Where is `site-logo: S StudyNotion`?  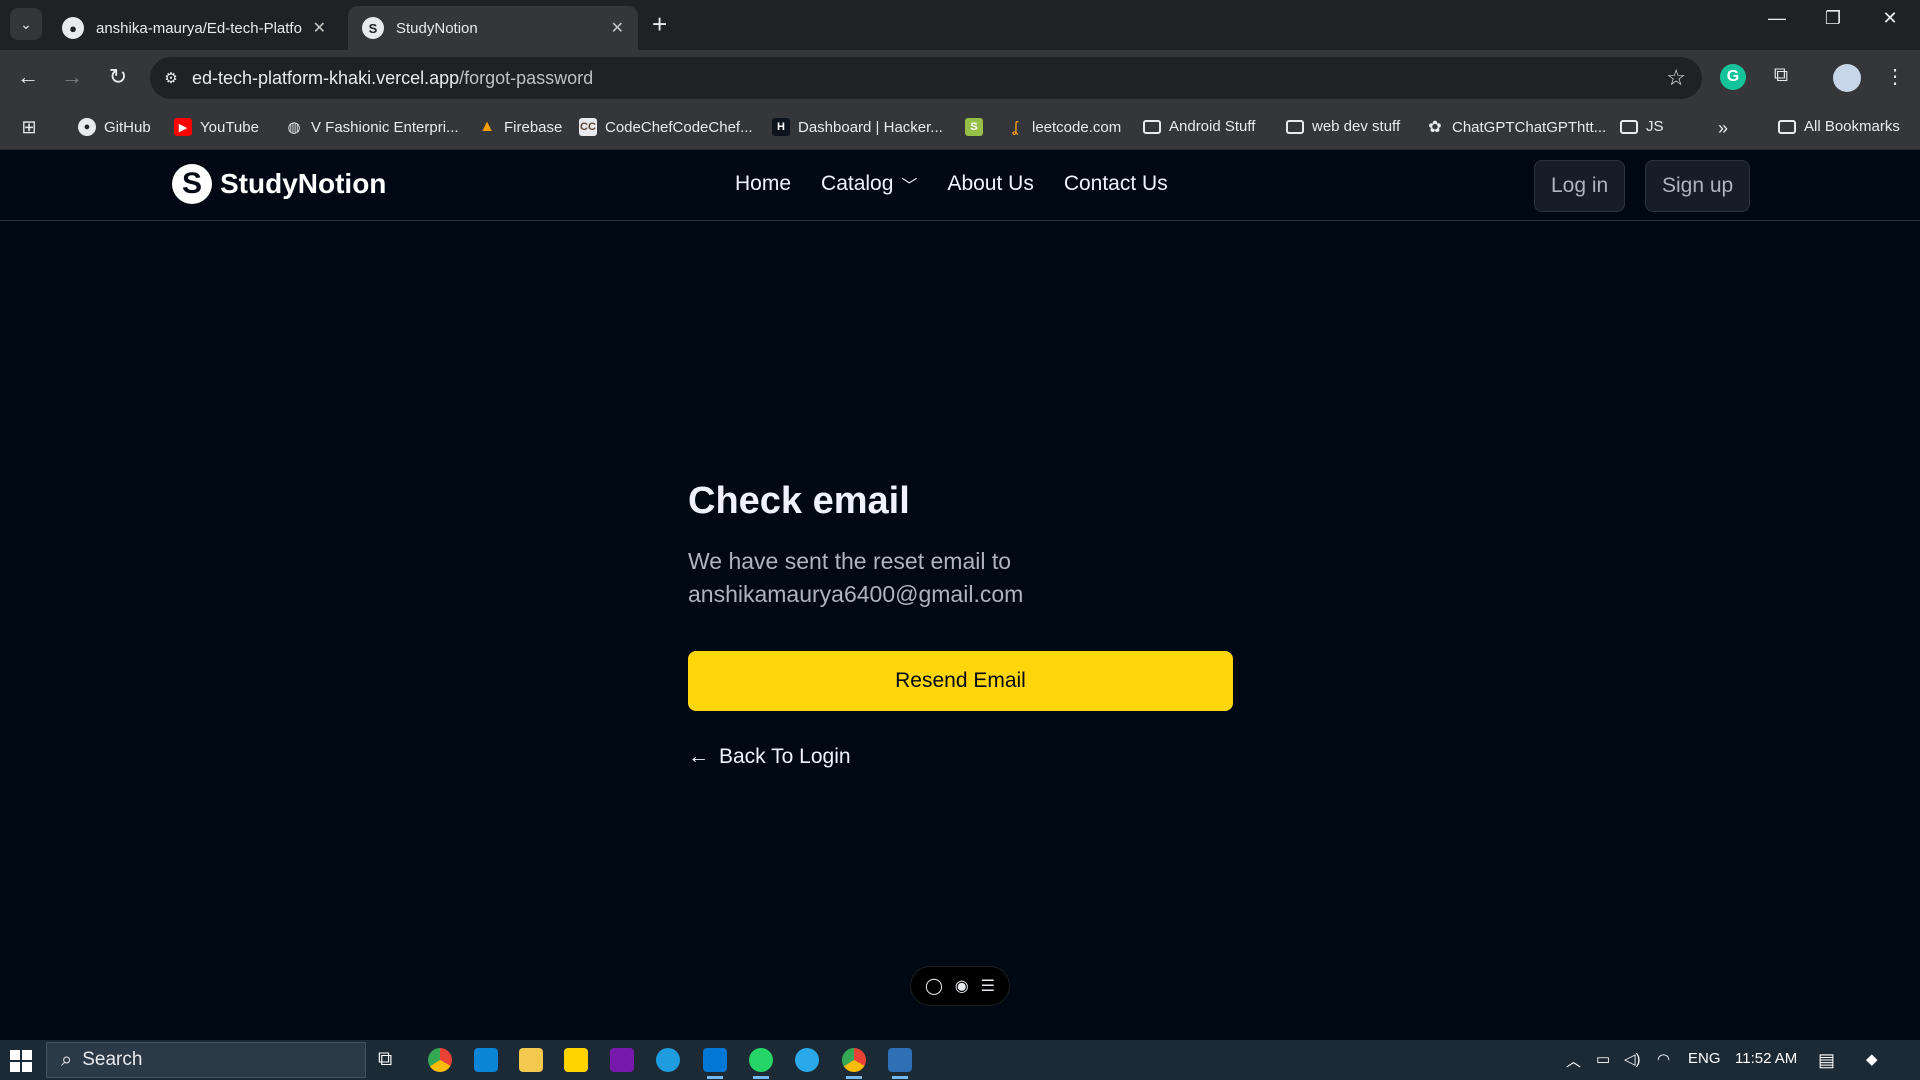 site-logo: S StudyNotion is located at coordinates (279, 184).